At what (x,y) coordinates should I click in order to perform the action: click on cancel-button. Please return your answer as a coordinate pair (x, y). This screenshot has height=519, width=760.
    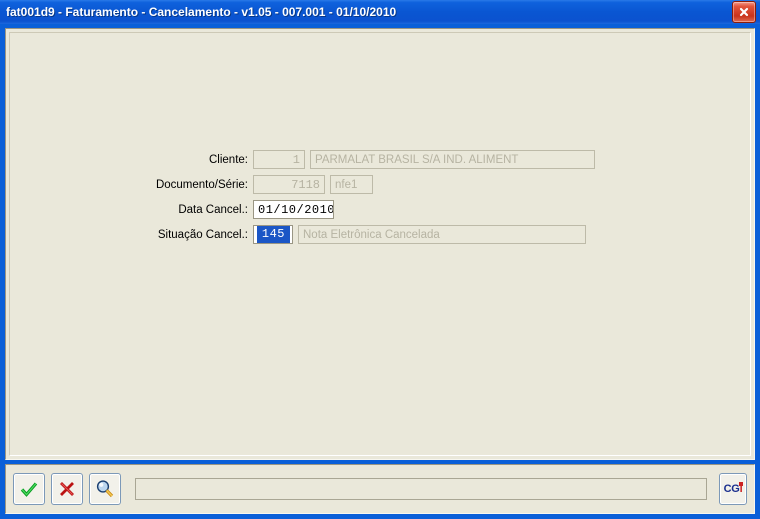
    Looking at the image, I should click on (67, 489).